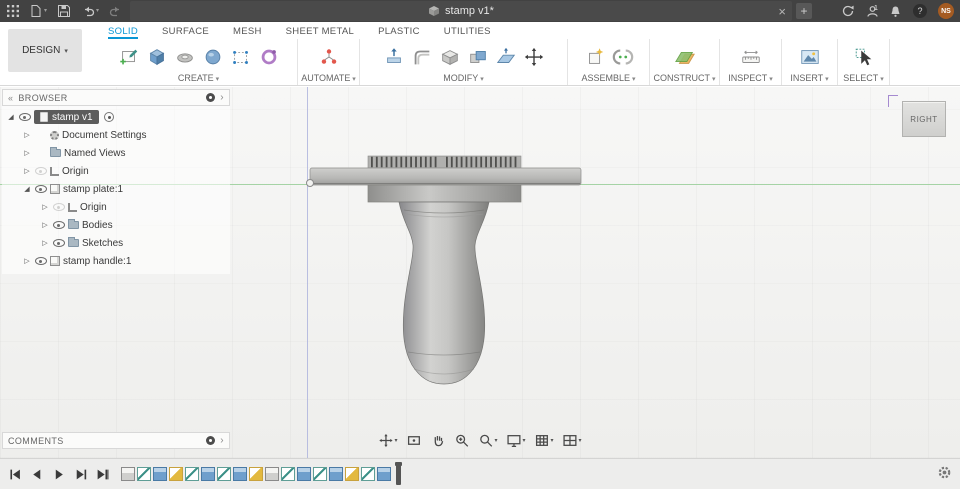 The width and height of the screenshot is (960, 489). Describe the element at coordinates (478, 57) in the screenshot. I see `combine-button` at that location.